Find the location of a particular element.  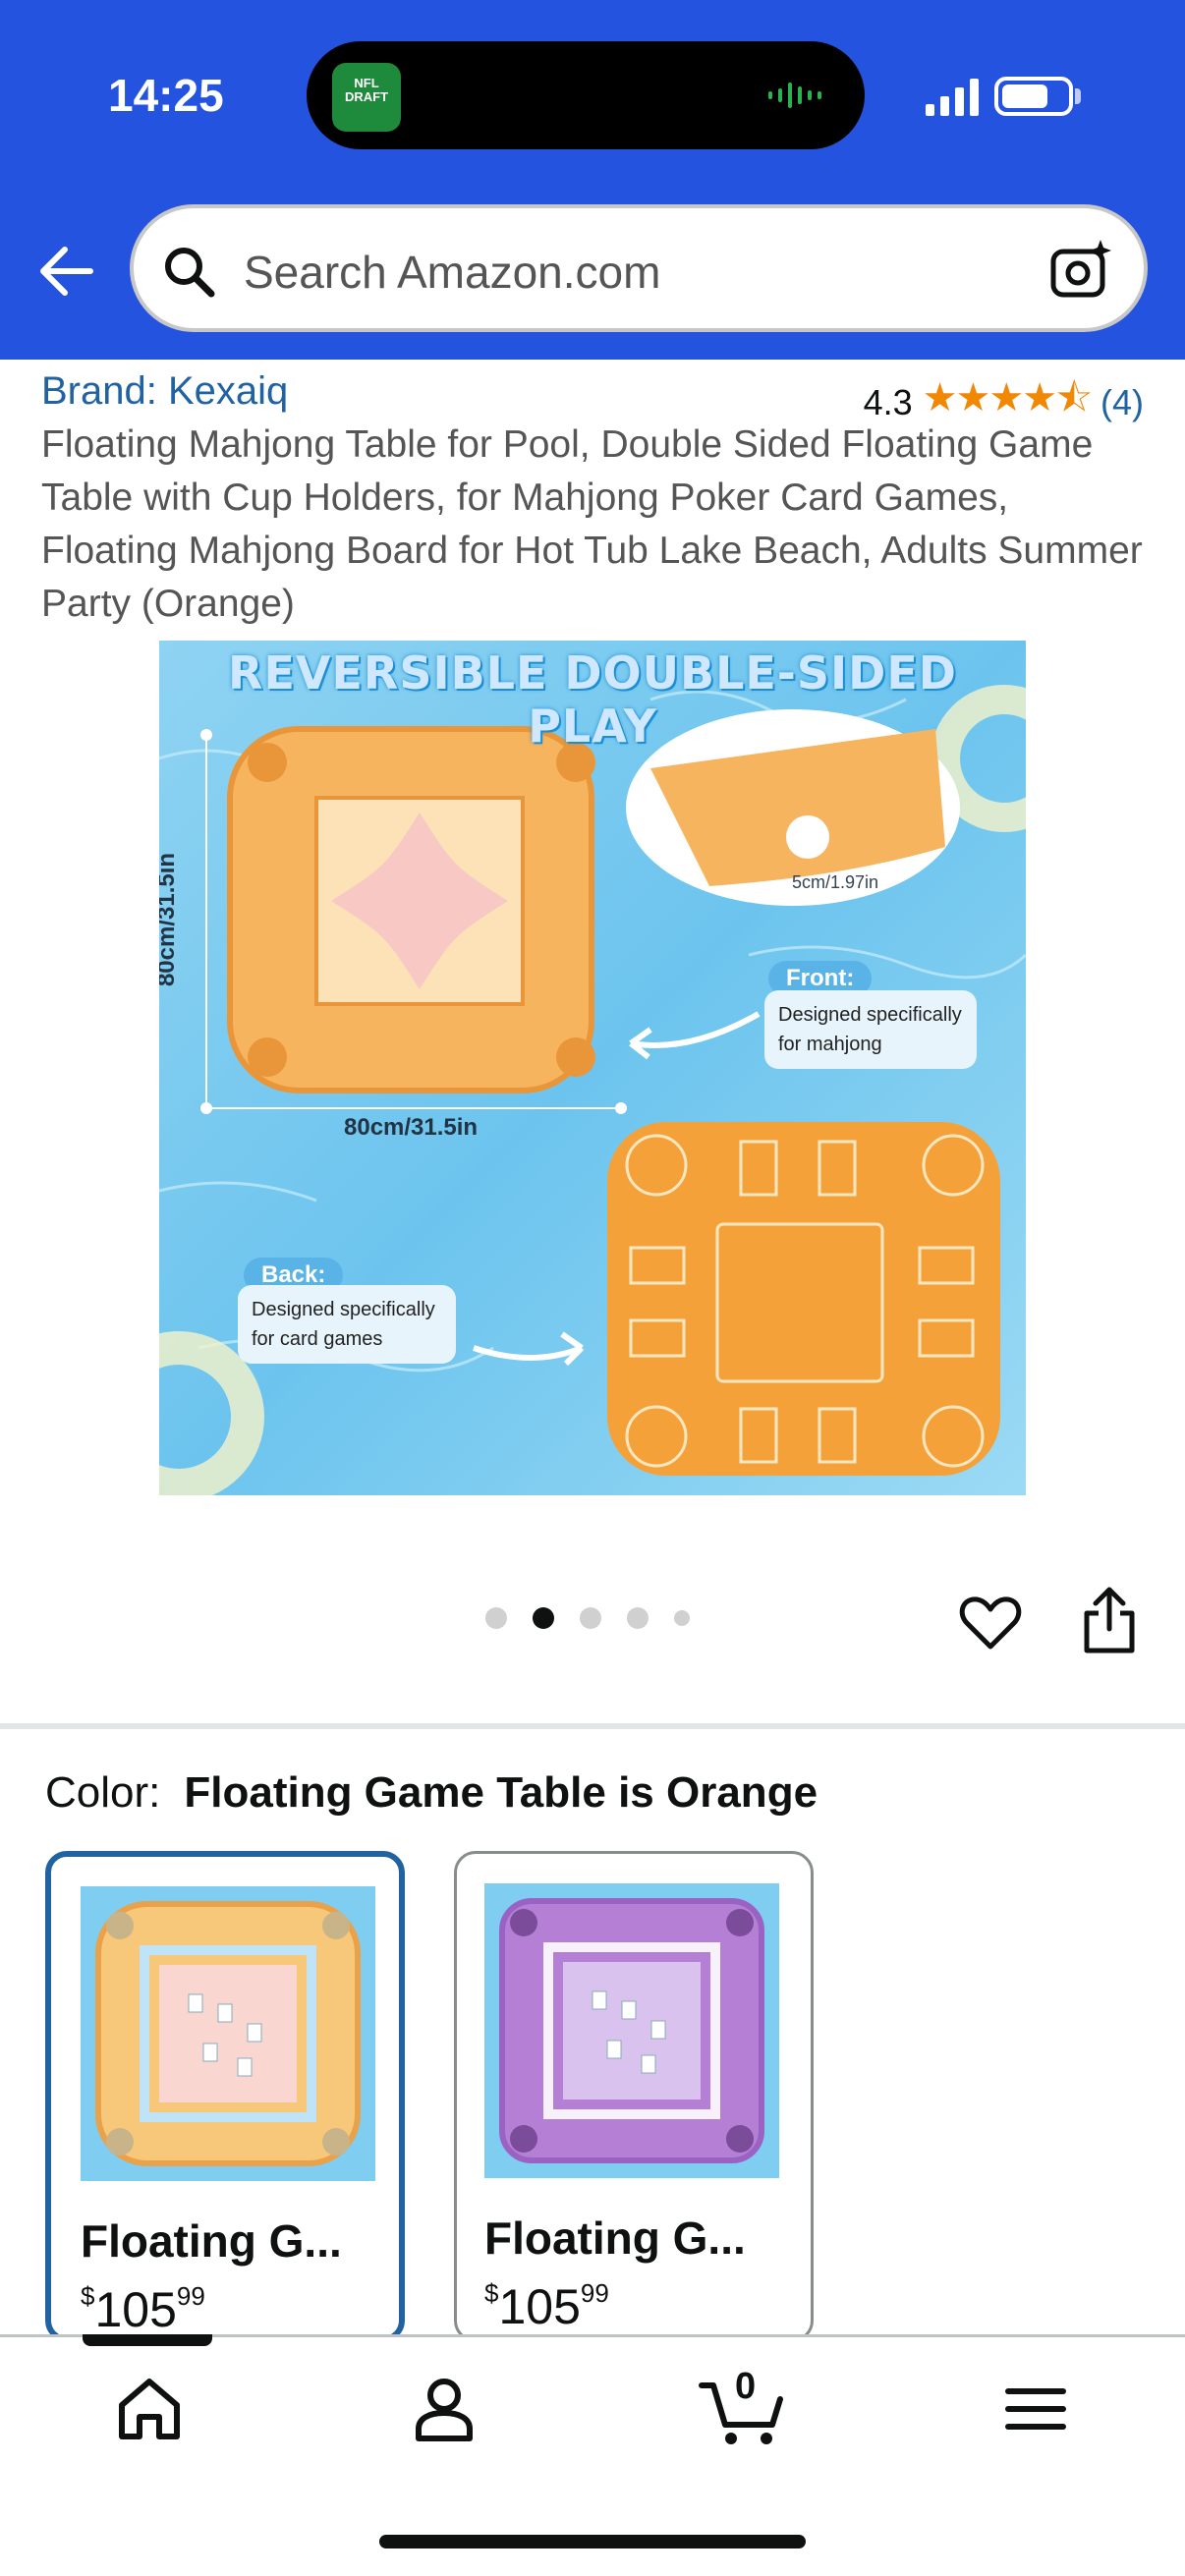

front-table-illustration is located at coordinates (411, 909).